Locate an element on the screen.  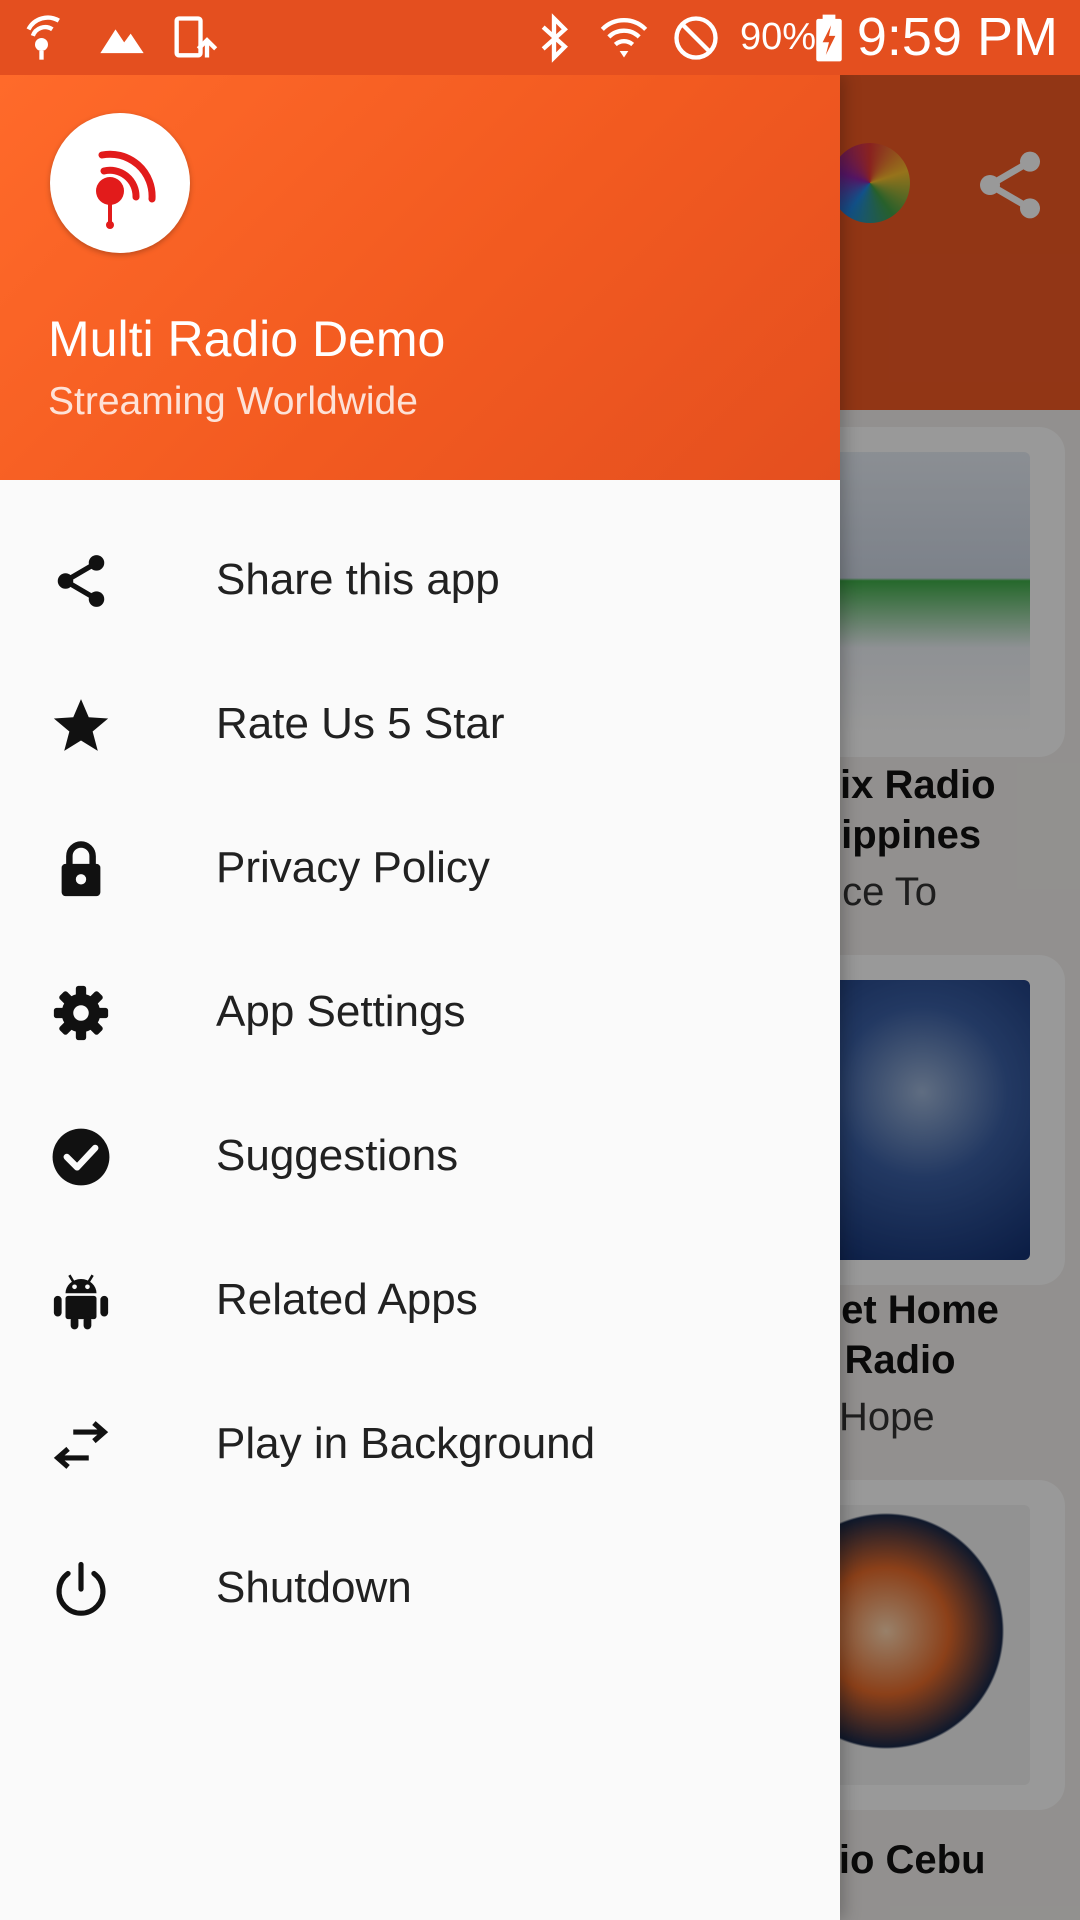
mountain-icon is located at coordinates (122, 41).